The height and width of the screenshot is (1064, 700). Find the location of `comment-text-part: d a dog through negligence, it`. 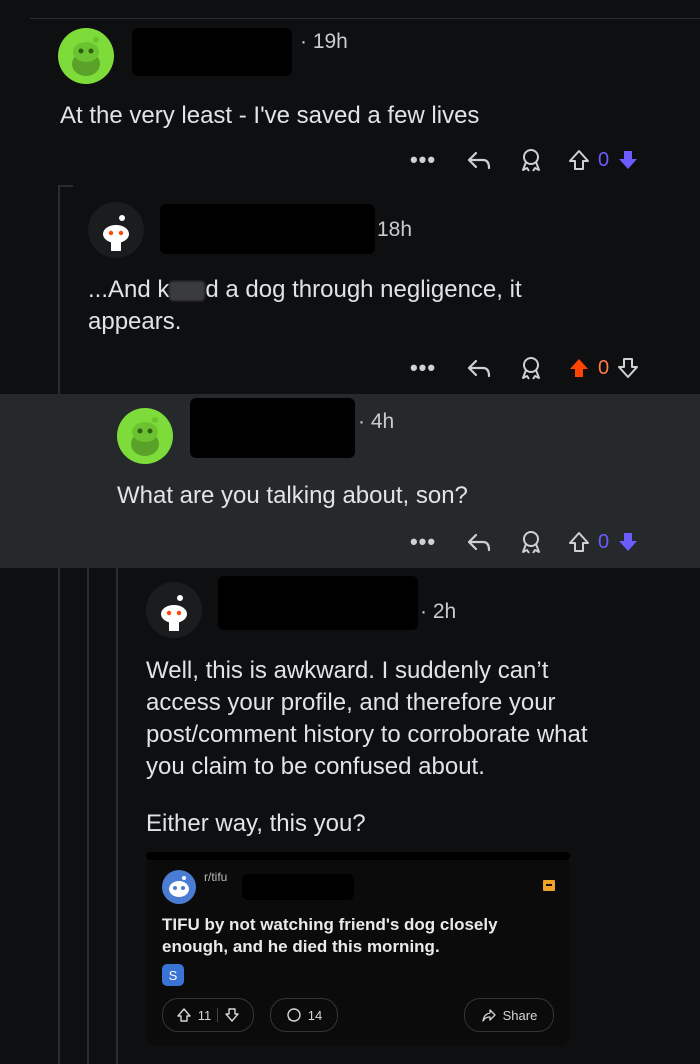

comment-text-part: d a dog through negligence, it is located at coordinates (363, 289).